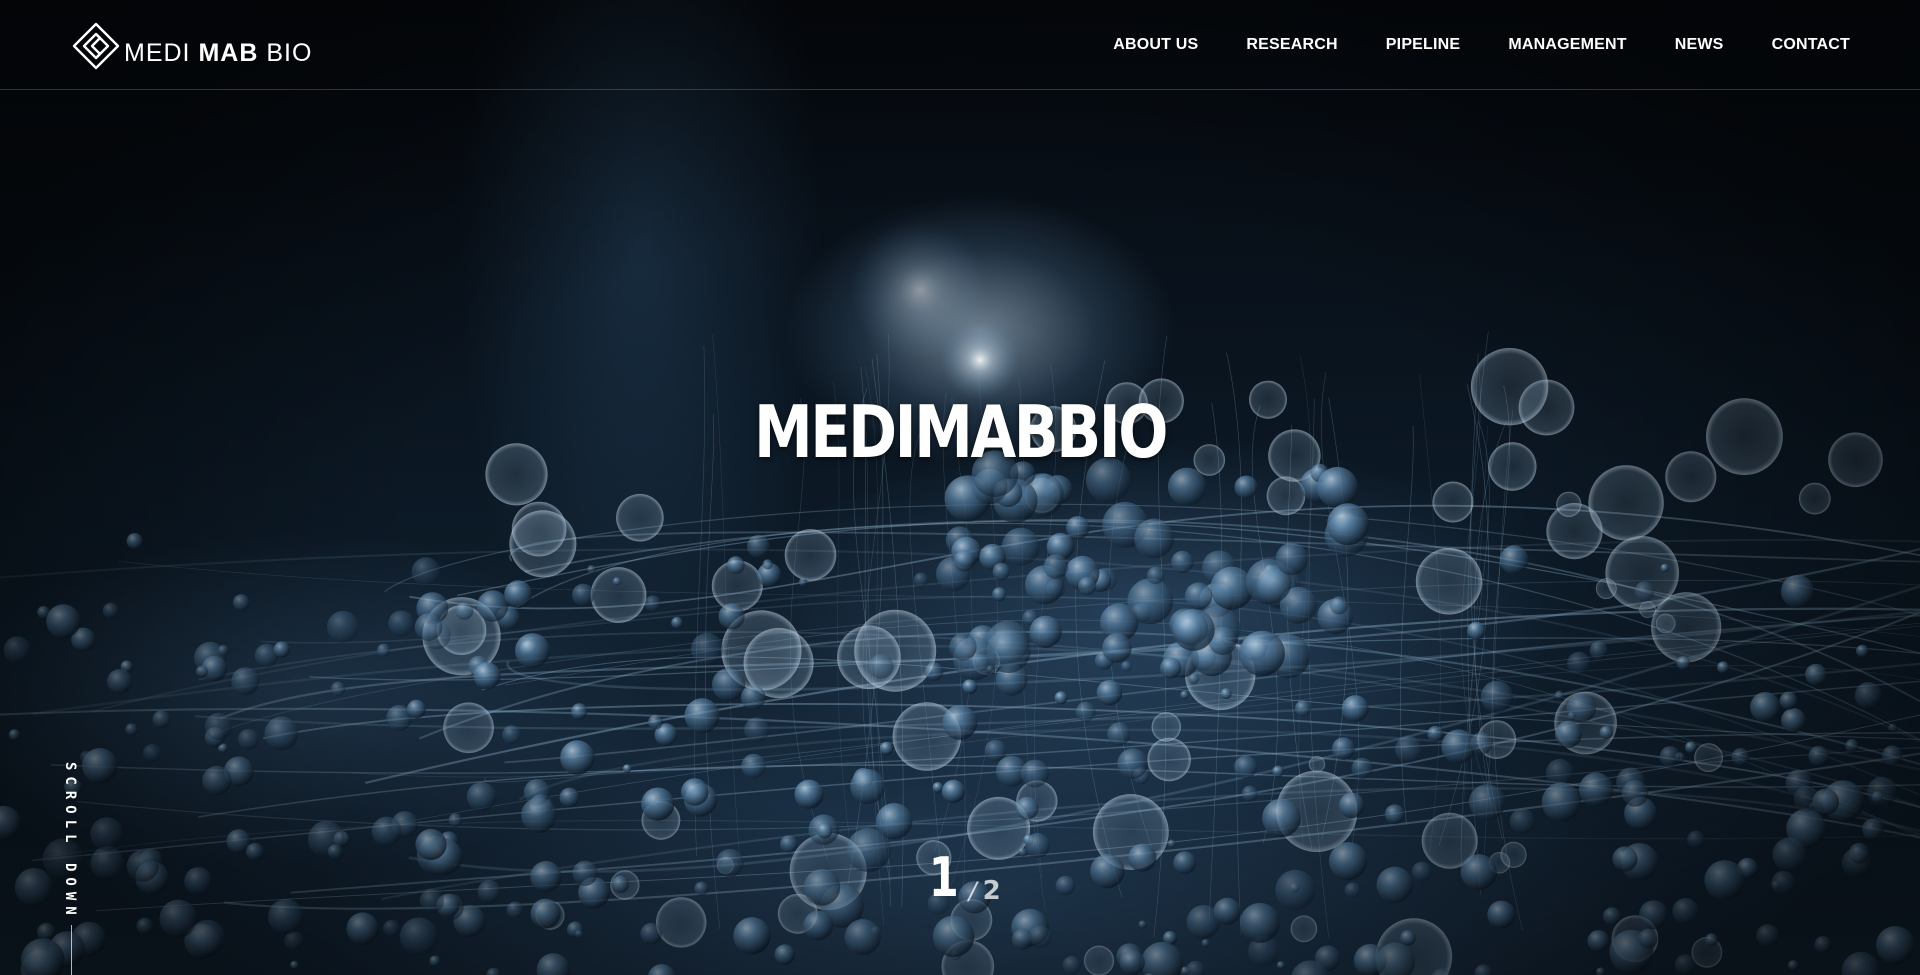  Describe the element at coordinates (1155, 45) in the screenshot. I see `nav-item-about-us: ABOUT US` at that location.